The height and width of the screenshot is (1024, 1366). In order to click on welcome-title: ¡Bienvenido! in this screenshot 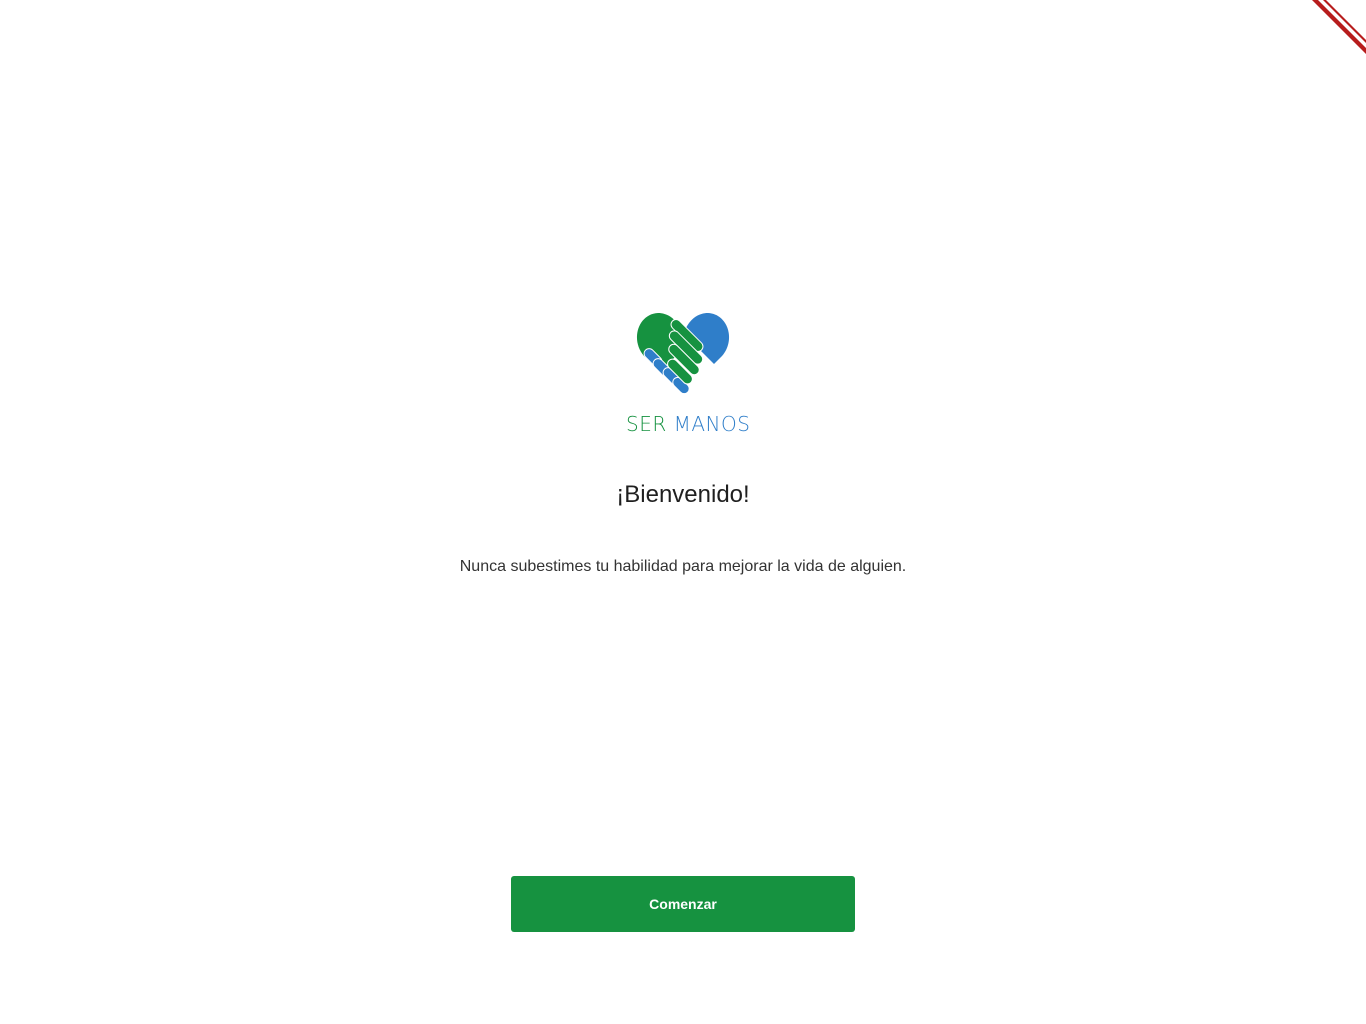, I will do `click(683, 494)`.